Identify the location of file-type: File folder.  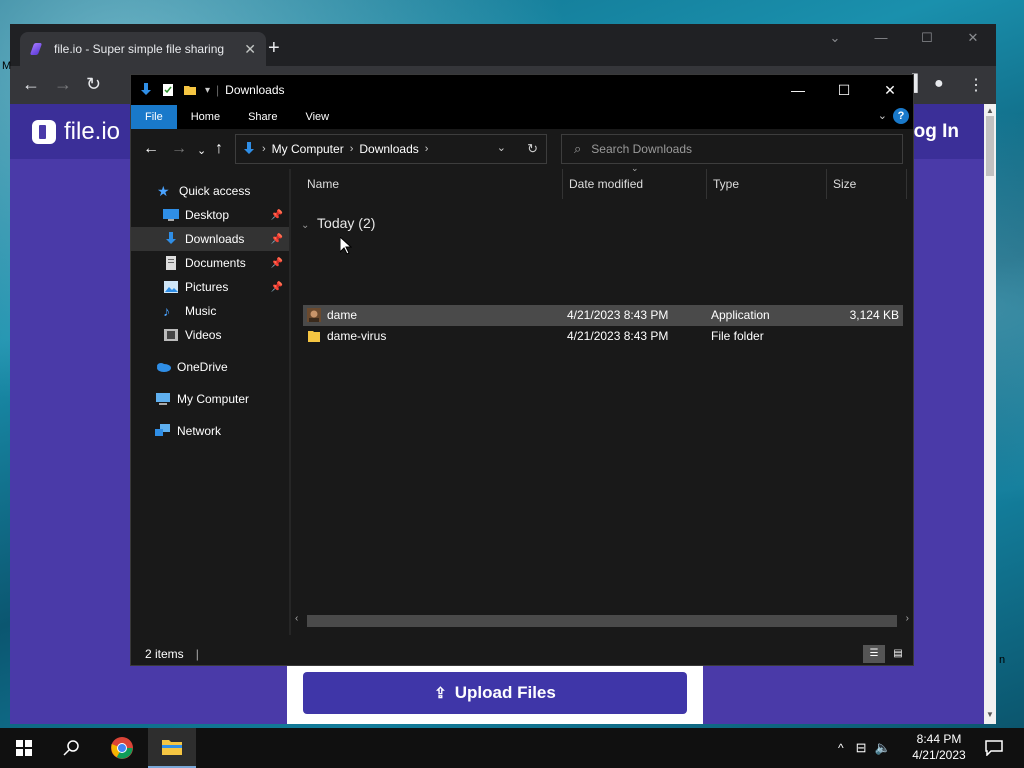
(737, 336).